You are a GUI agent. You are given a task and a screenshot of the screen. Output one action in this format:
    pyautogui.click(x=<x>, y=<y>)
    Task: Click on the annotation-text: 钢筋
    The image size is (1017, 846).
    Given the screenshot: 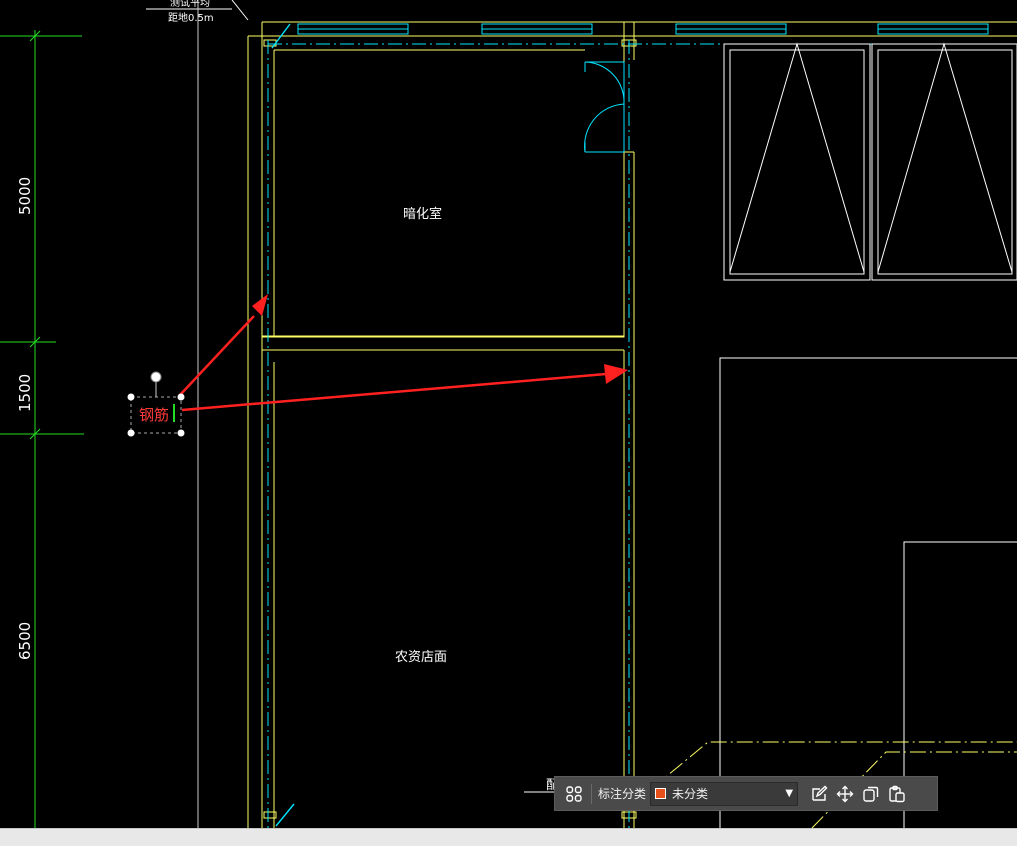 What is the action you would take?
    pyautogui.click(x=154, y=415)
    